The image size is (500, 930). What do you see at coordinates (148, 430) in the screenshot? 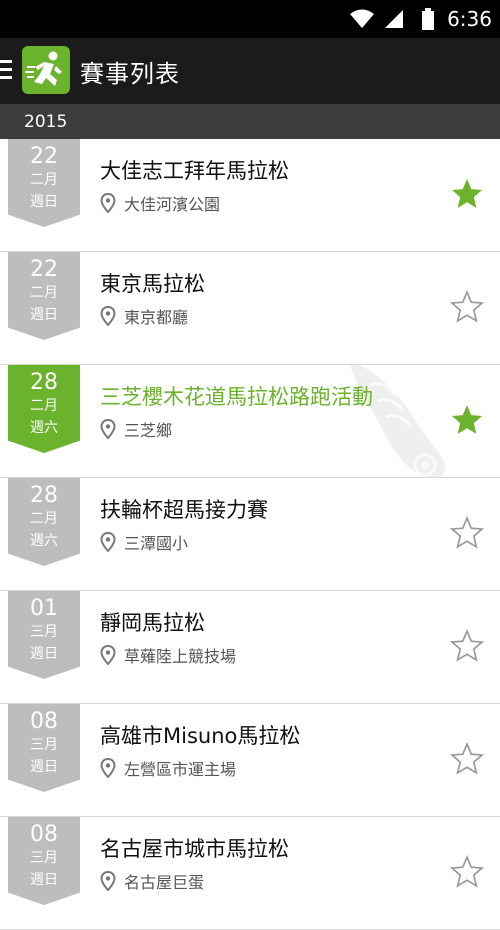
I see `event-location: 三芝鄉` at bounding box center [148, 430].